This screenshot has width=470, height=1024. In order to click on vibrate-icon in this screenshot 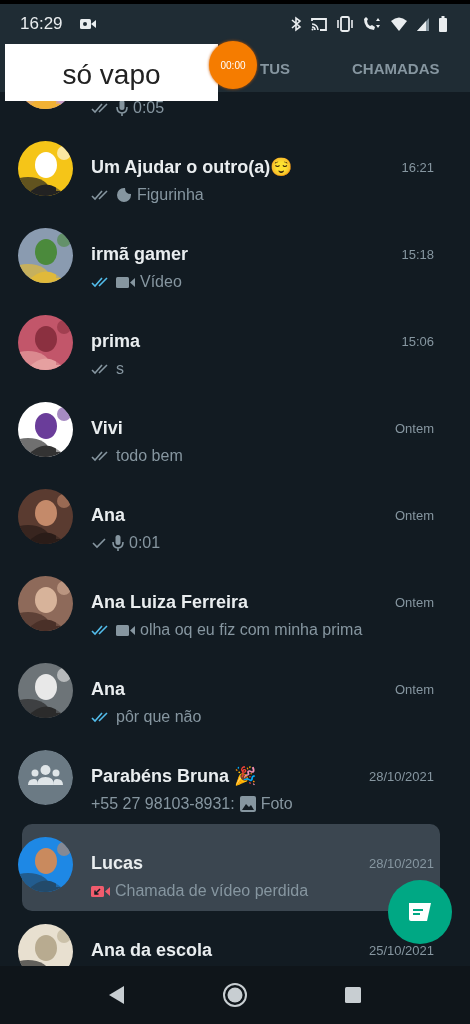, I will do `click(345, 24)`.